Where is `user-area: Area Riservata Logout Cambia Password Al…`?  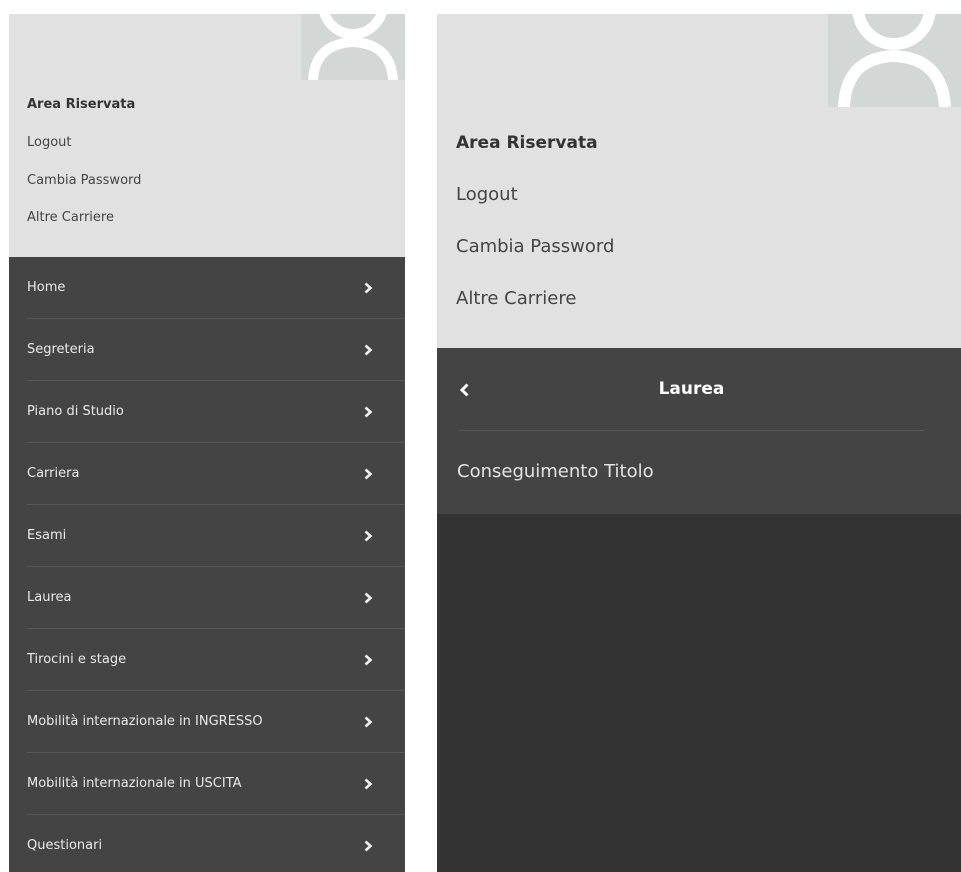
user-area: Area Riservata Logout Cambia Password Al… is located at coordinates (207, 135).